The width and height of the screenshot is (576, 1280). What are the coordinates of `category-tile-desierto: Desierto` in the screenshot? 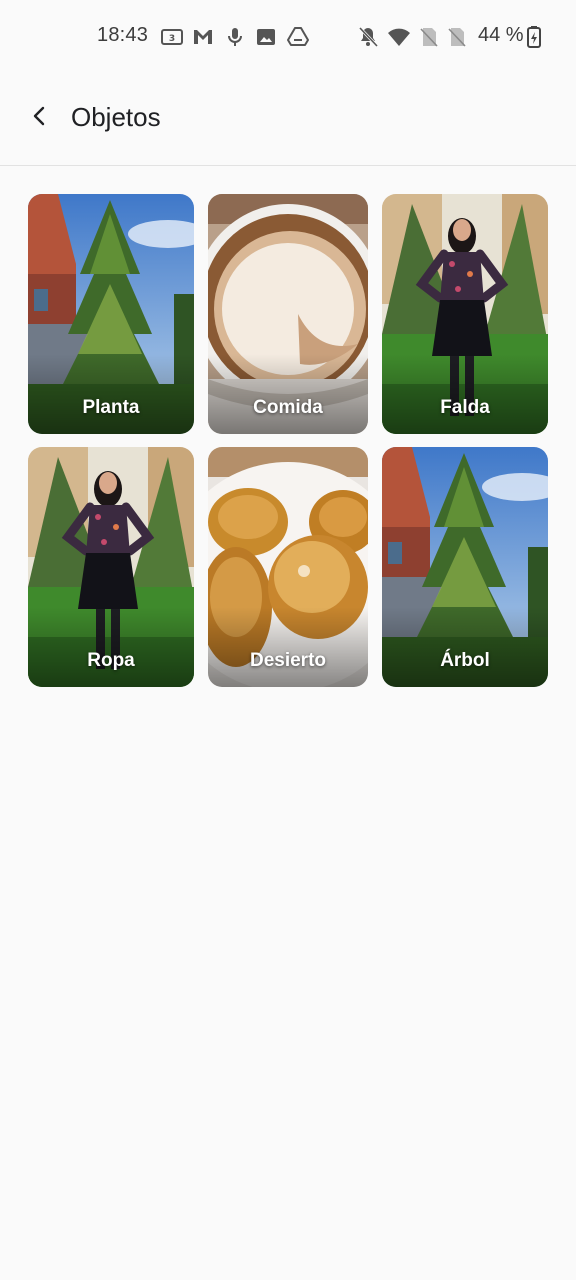 It's located at (288, 567).